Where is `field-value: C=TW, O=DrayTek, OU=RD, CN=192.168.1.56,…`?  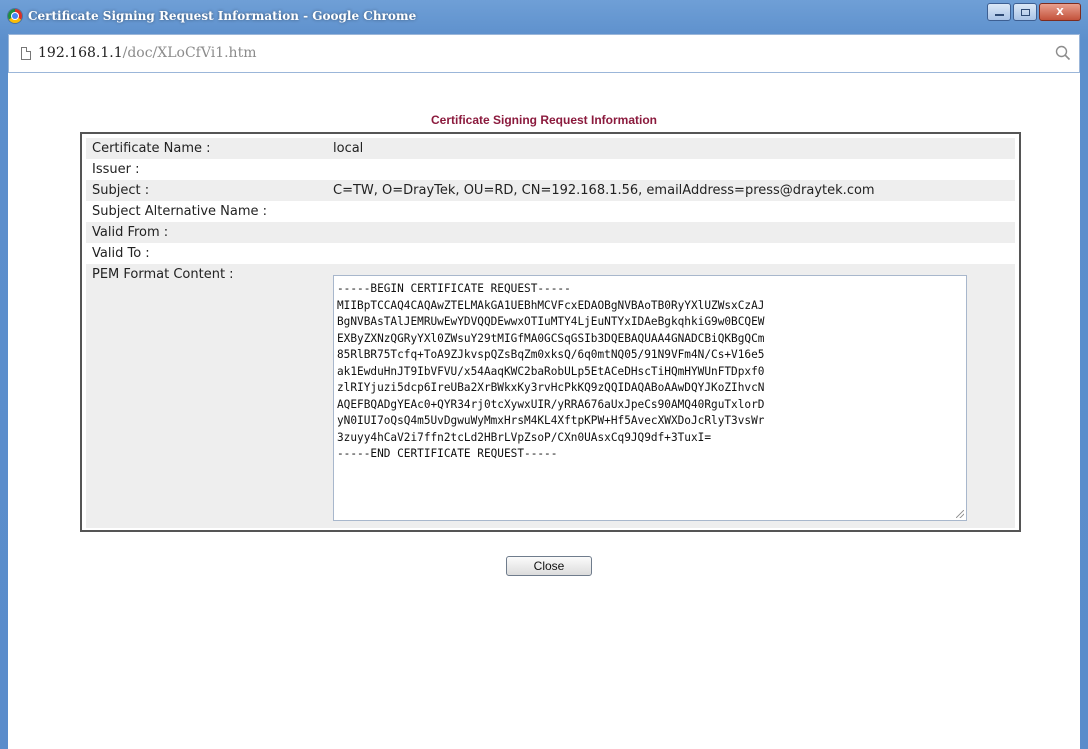
field-value: C=TW, O=DrayTek, OU=RD, CN=192.168.1.56,… is located at coordinates (670, 190).